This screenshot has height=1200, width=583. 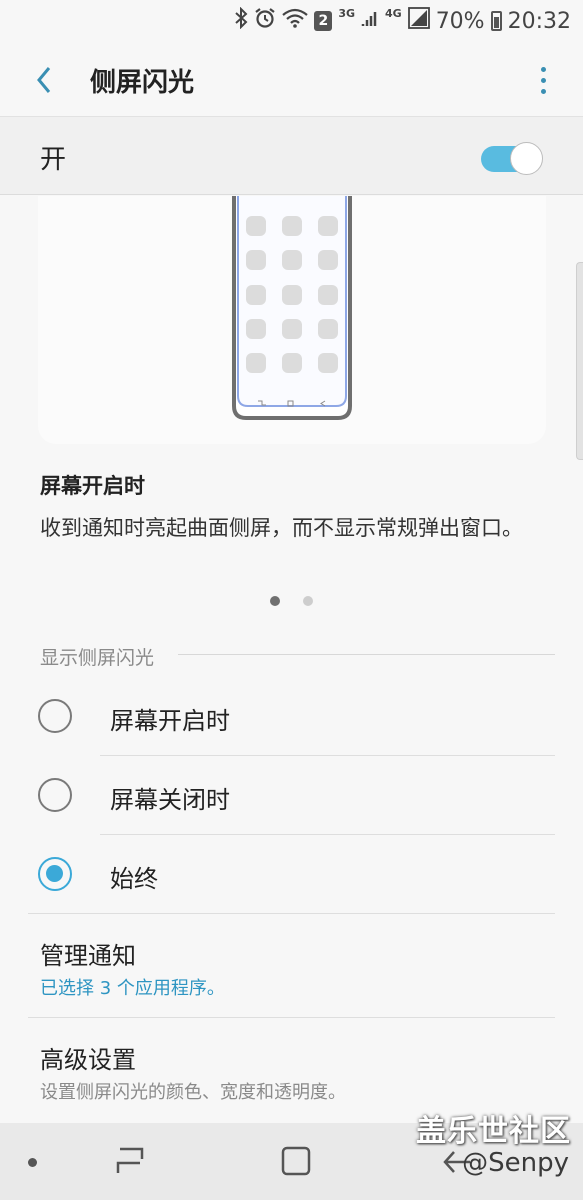 I want to click on master-switch-row: 开, so click(x=291, y=155).